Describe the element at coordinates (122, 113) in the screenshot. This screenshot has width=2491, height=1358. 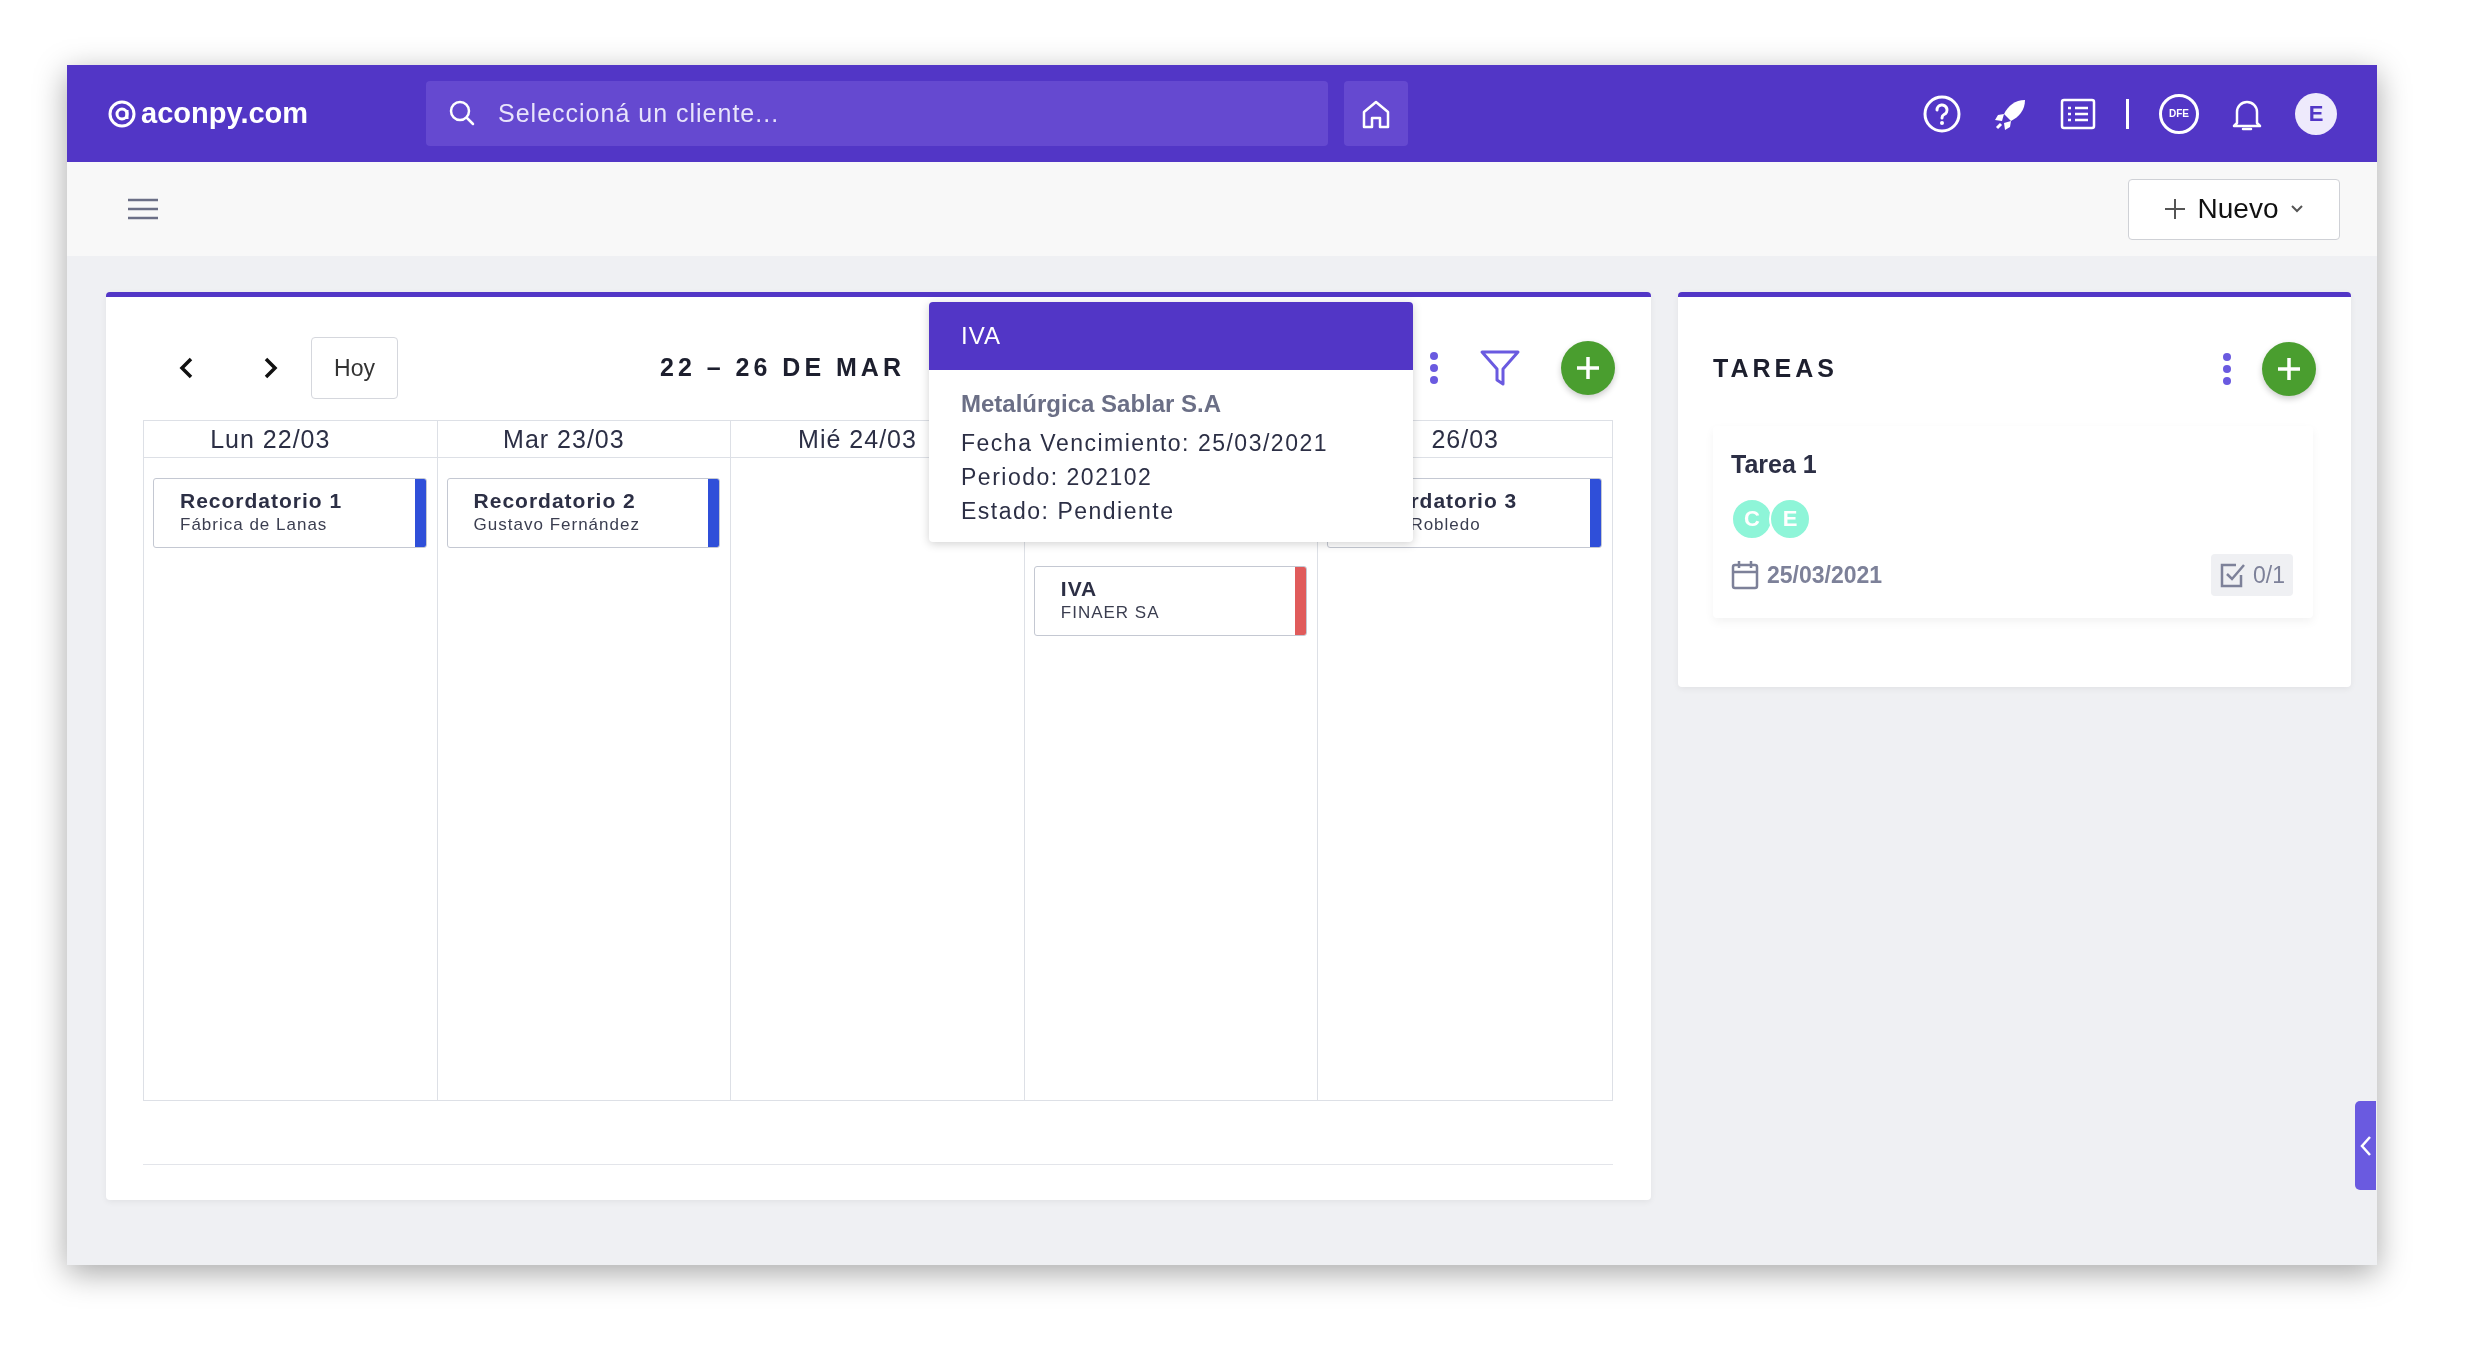
I see `at-sign-icon` at that location.